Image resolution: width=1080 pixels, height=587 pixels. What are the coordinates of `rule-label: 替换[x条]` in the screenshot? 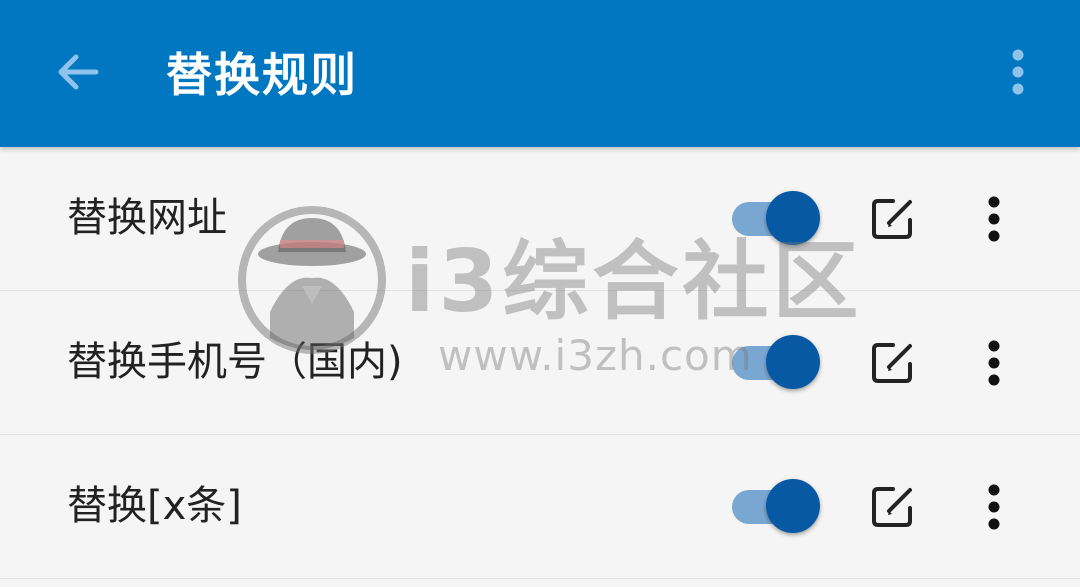 It's located at (154, 506).